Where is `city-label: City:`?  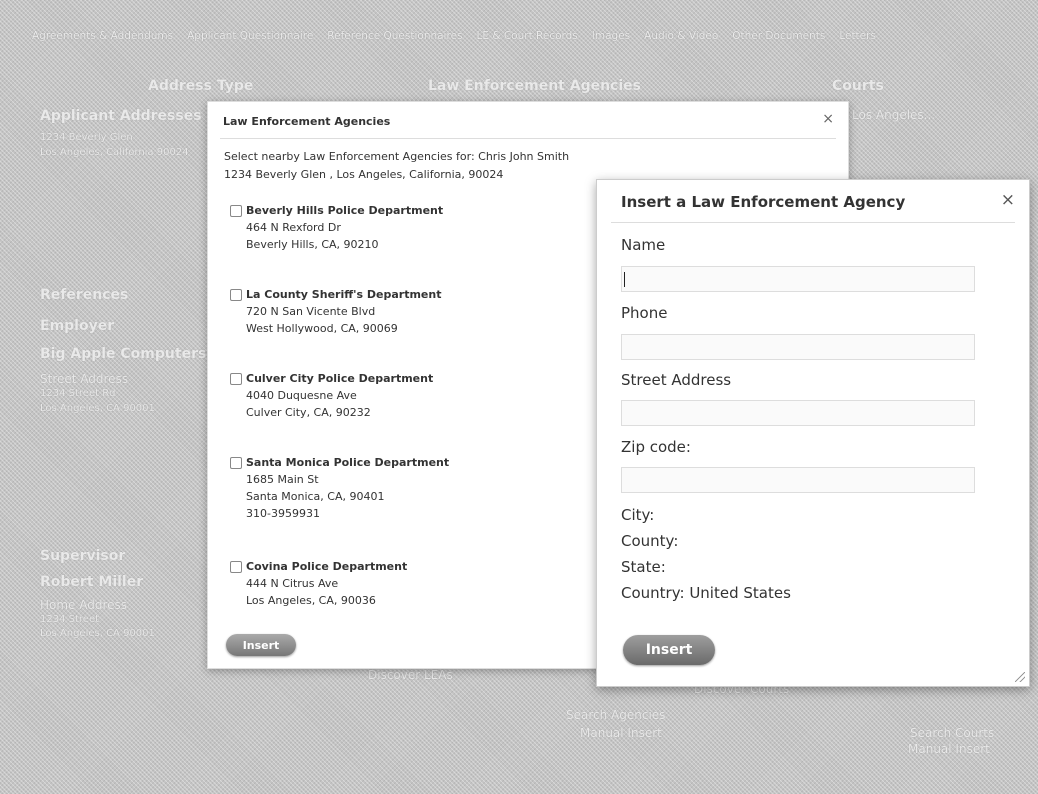 city-label: City: is located at coordinates (638, 515).